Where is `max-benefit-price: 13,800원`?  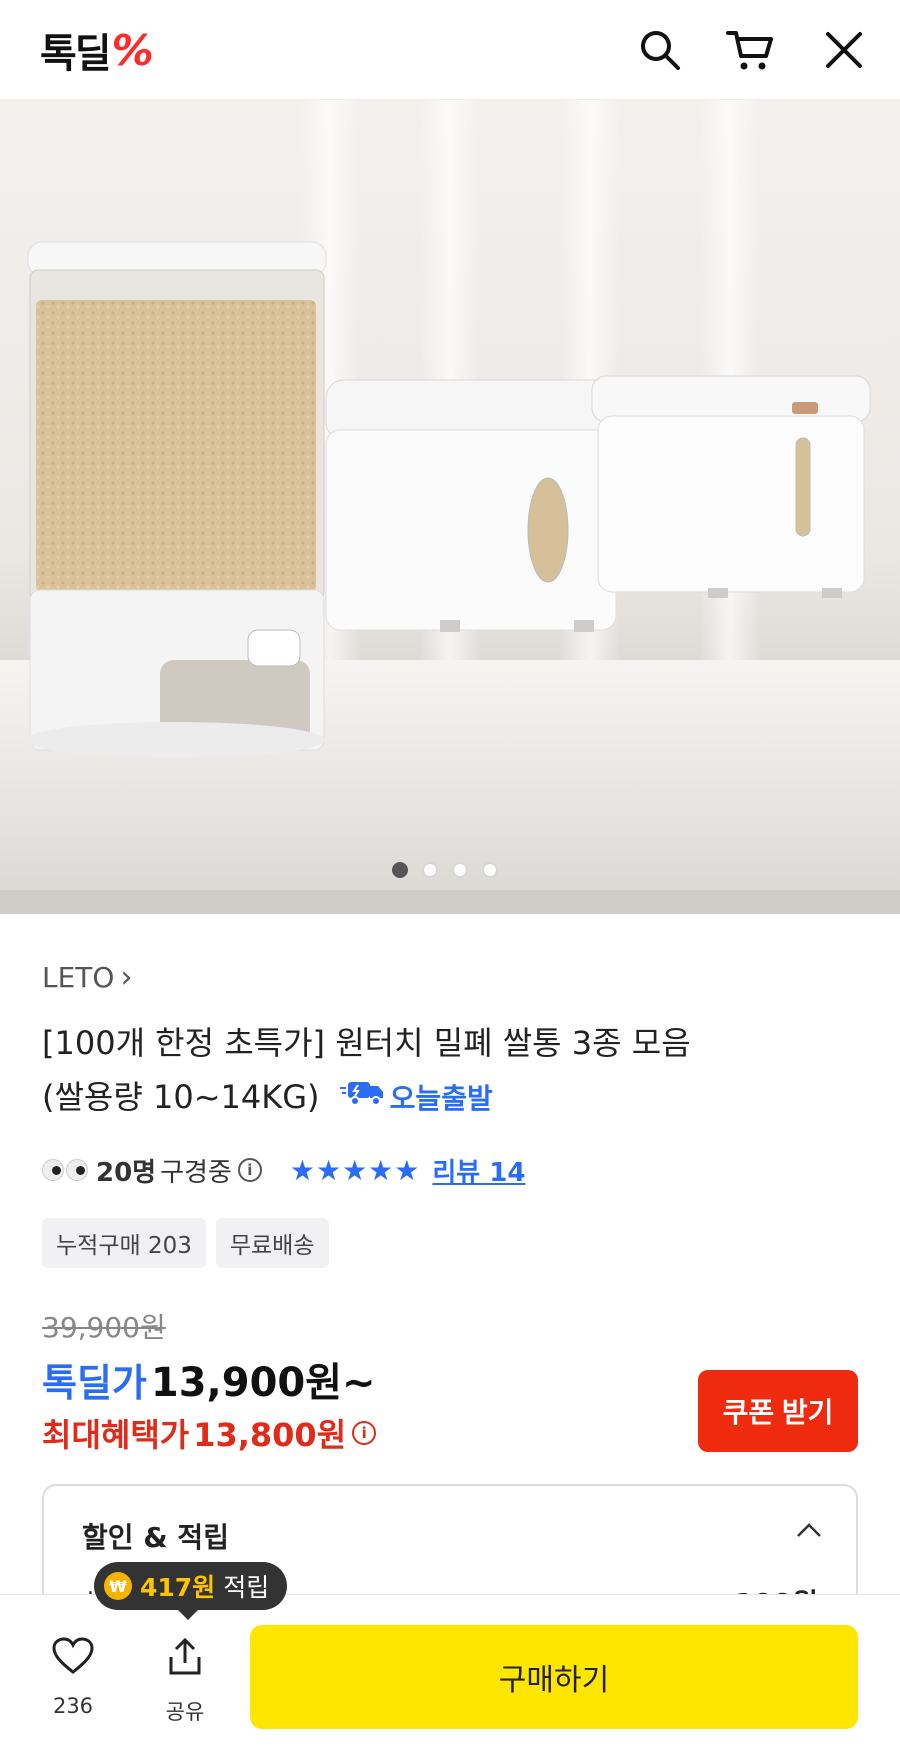 max-benefit-price: 13,800원 is located at coordinates (270, 1435).